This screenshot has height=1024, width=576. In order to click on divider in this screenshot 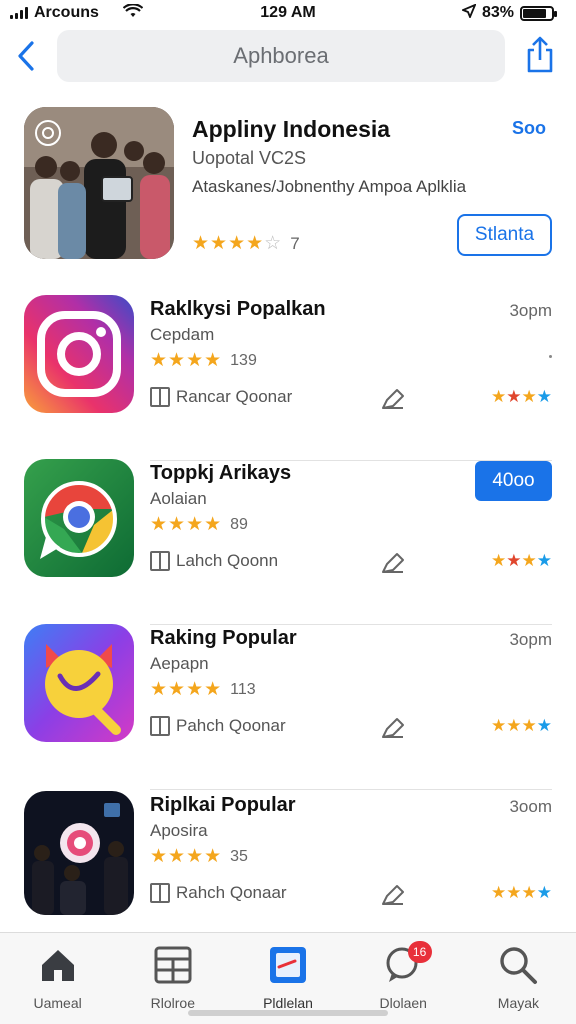, I will do `click(351, 789)`.